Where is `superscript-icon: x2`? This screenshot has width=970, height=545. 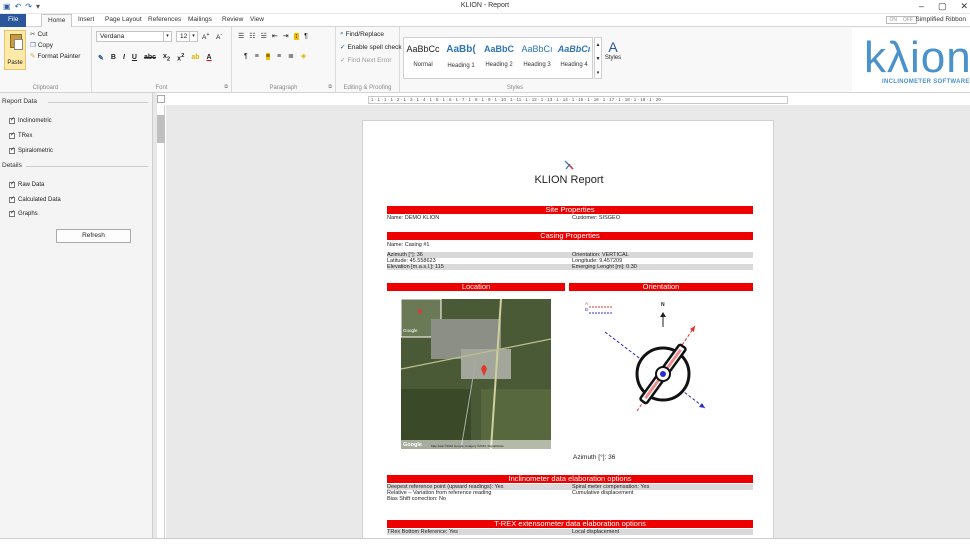 superscript-icon: x2 is located at coordinates (180, 57).